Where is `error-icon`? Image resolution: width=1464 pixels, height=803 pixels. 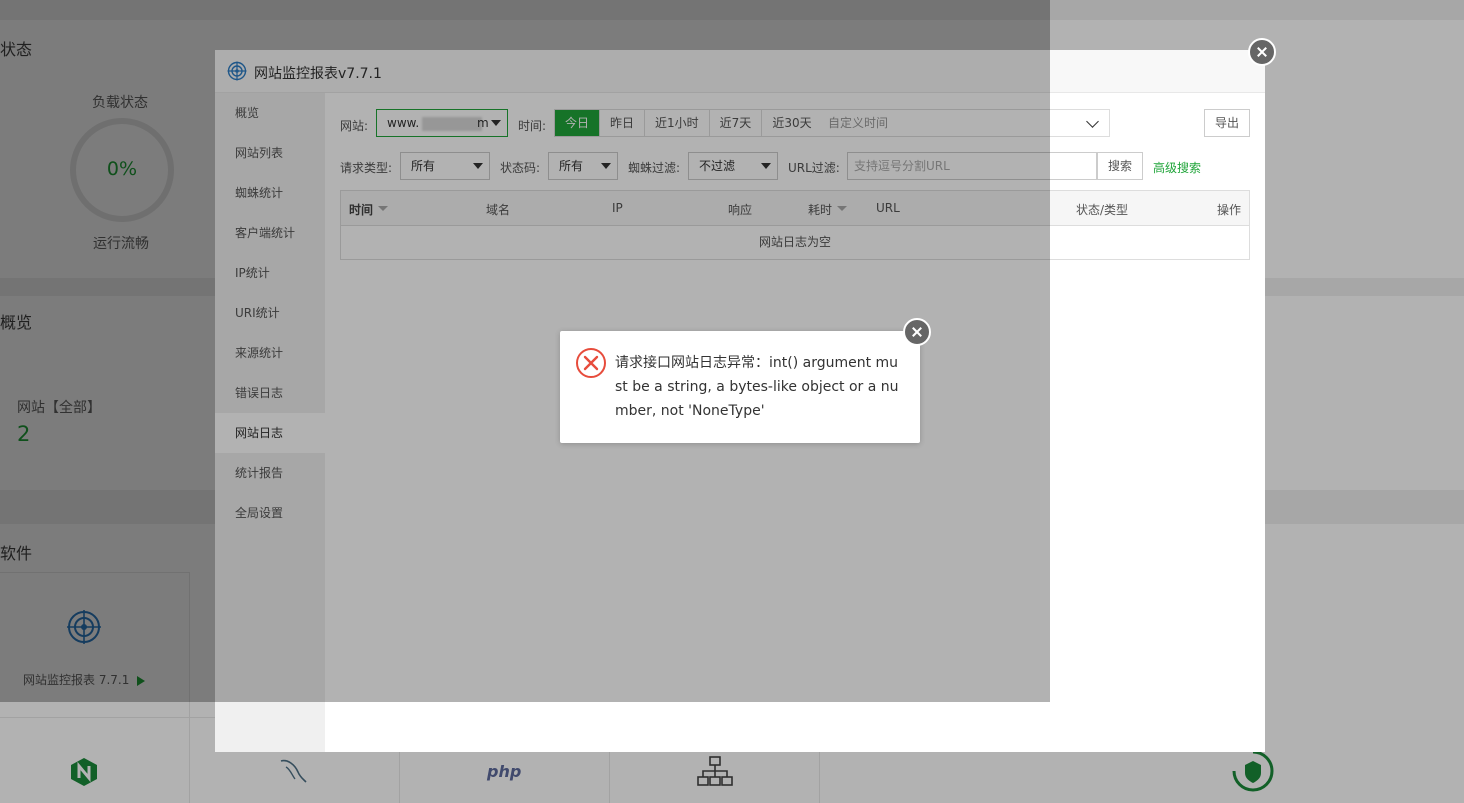 error-icon is located at coordinates (591, 363).